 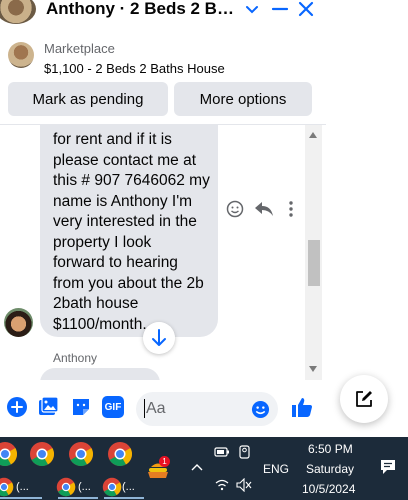 I want to click on thumbs-up-icon, so click(x=302, y=407).